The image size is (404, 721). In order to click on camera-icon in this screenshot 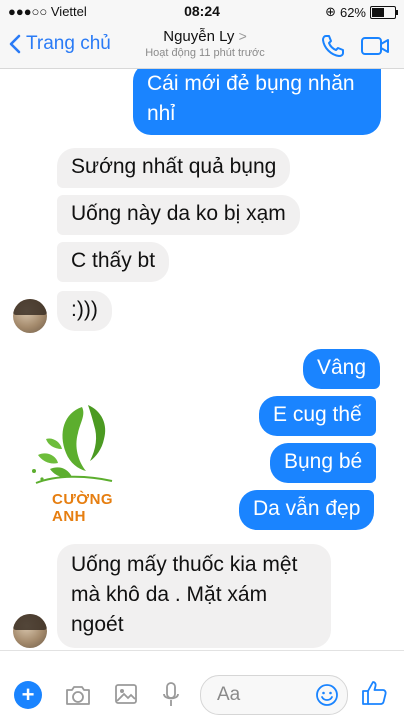, I will do `click(78, 695)`.